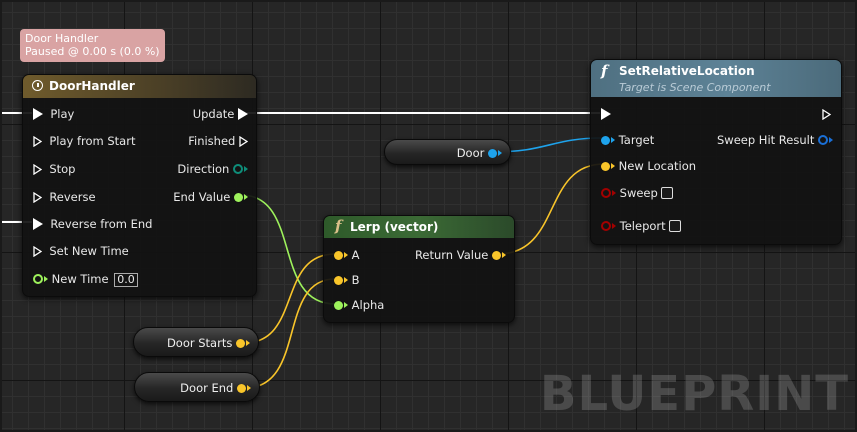  I want to click on pin-set-new-time: Set New Time, so click(81, 251).